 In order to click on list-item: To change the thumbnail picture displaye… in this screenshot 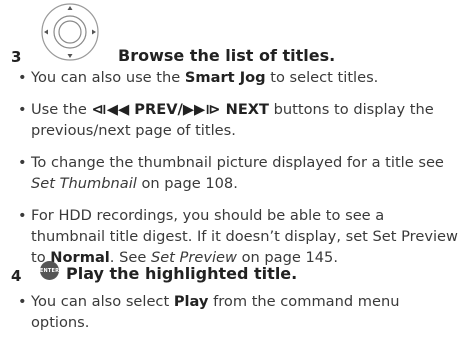, I will do `click(238, 173)`.